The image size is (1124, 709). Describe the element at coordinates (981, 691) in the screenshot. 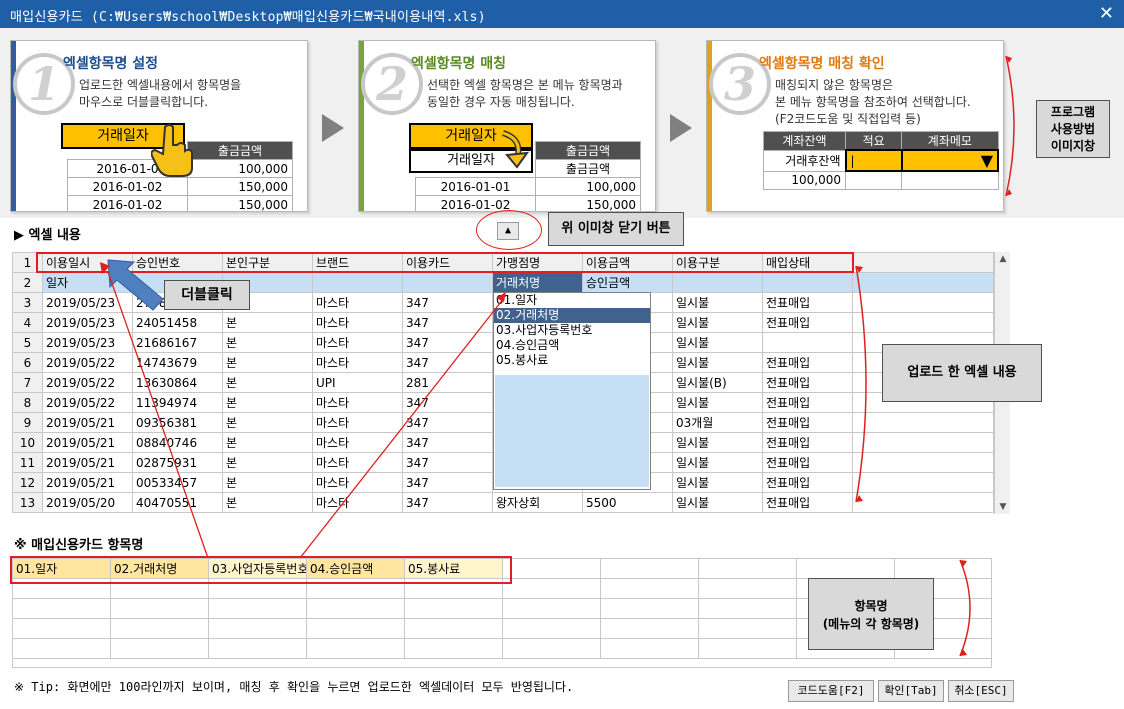

I see `cancel-button: 취소[ESC]` at that location.